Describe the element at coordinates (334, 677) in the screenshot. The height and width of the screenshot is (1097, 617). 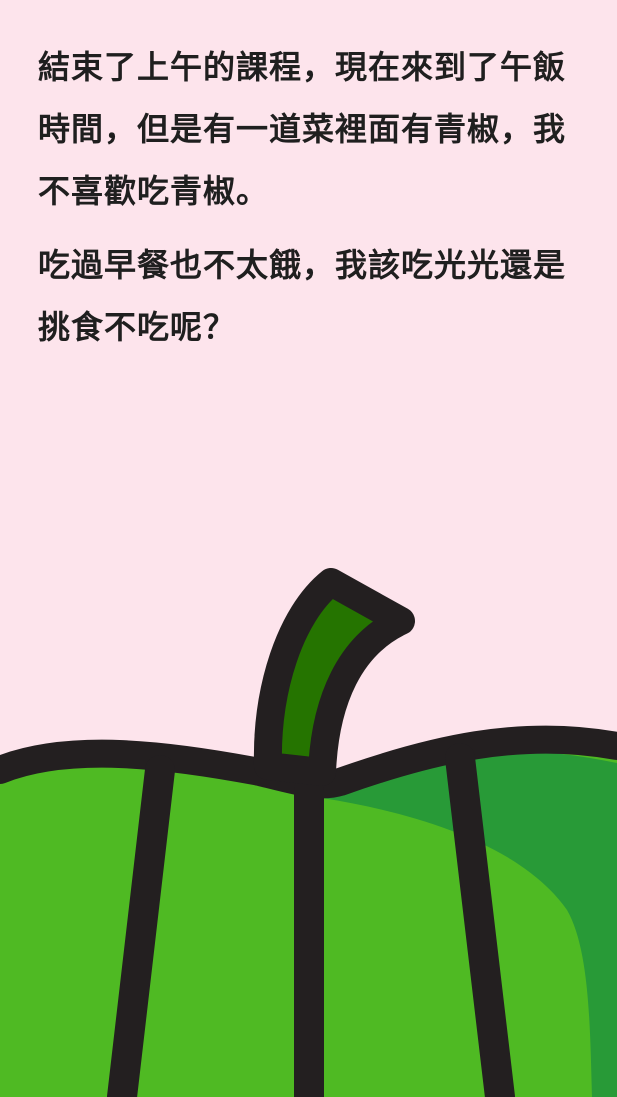
I see `pepper-stem` at that location.